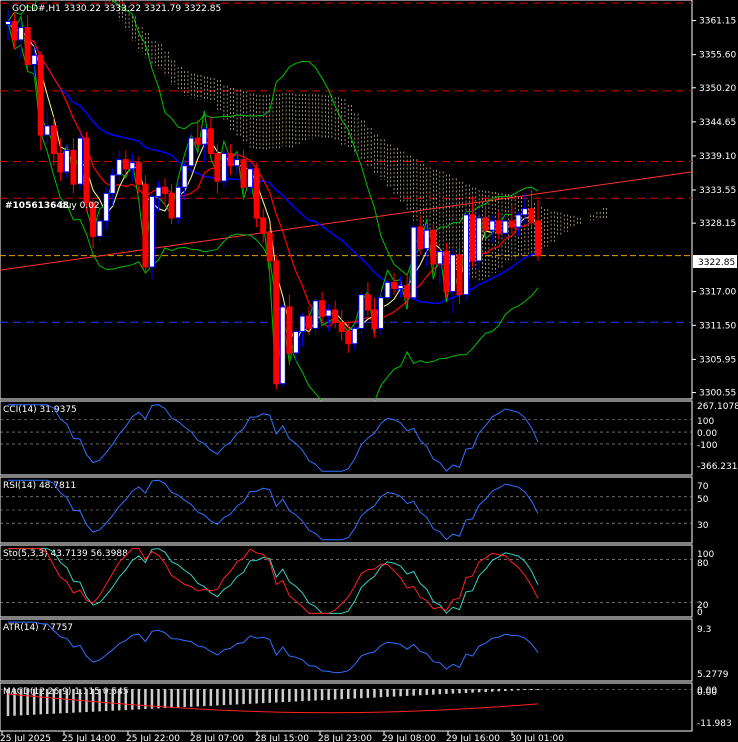  I want to click on price-tick-label: 3339.10, so click(717, 157).